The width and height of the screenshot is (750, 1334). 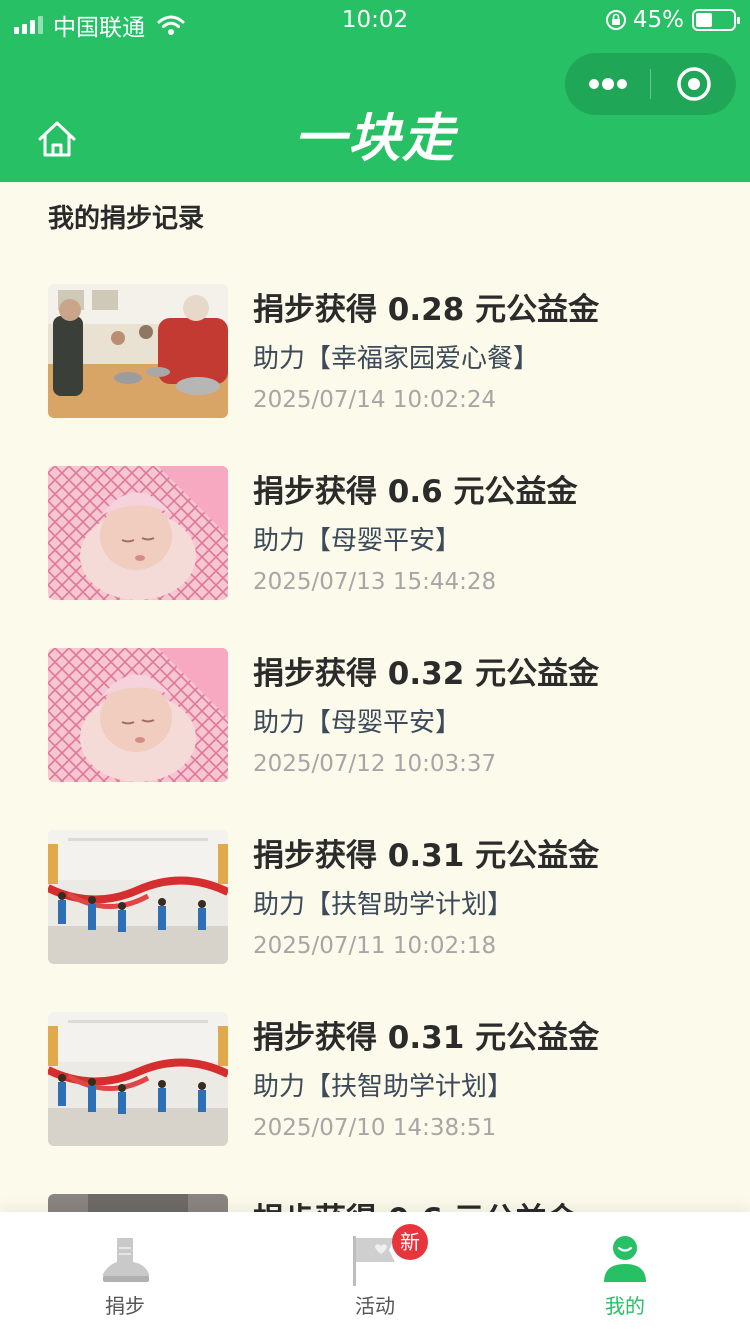 I want to click on tab-donate-steps: 捐步, so click(x=125, y=1273).